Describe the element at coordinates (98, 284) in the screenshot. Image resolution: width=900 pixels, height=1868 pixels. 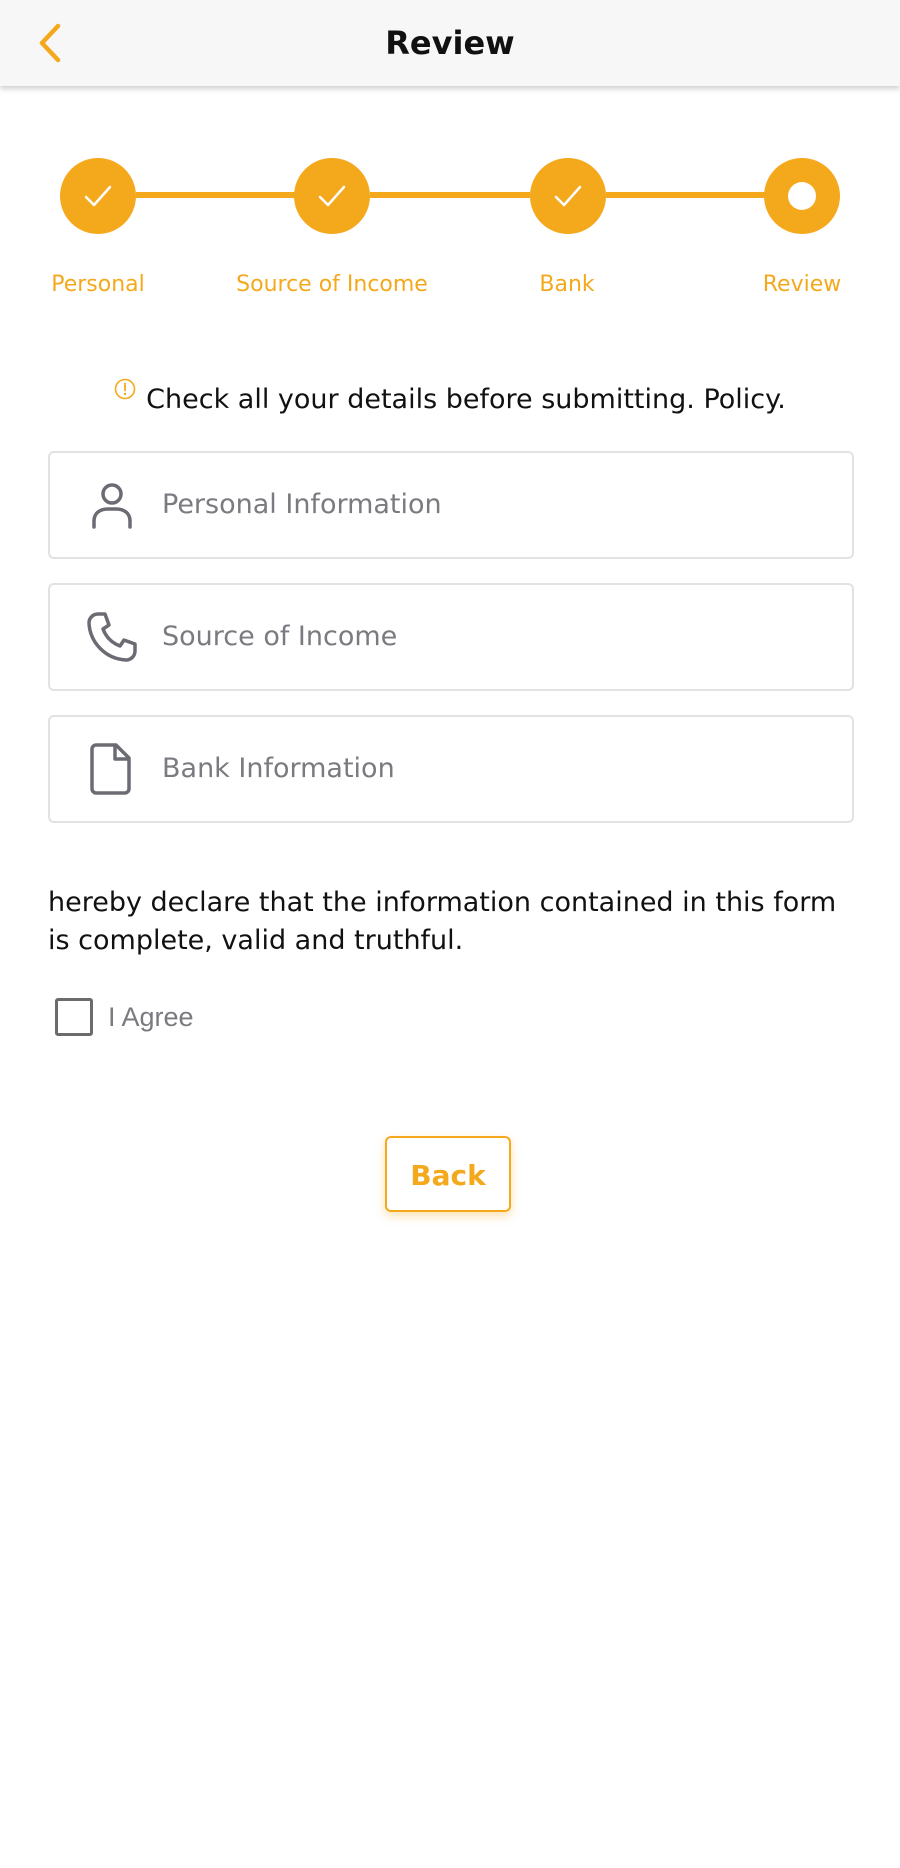
I see `step-label-personal: Personal` at that location.